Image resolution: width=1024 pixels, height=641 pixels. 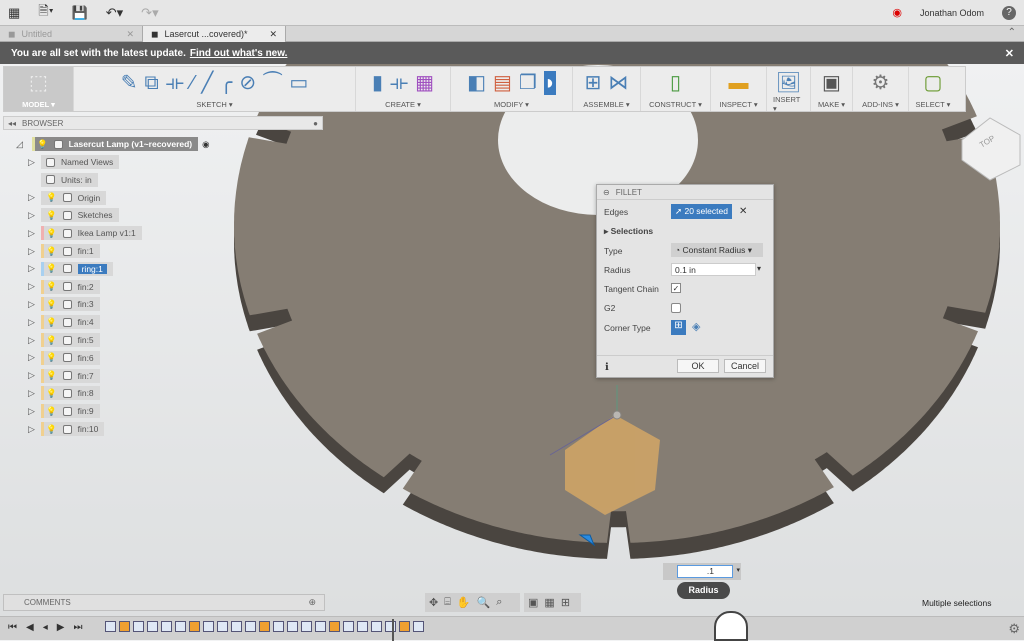 What do you see at coordinates (45, 13) in the screenshot?
I see `file-menu-icon: 🗎▾` at bounding box center [45, 13].